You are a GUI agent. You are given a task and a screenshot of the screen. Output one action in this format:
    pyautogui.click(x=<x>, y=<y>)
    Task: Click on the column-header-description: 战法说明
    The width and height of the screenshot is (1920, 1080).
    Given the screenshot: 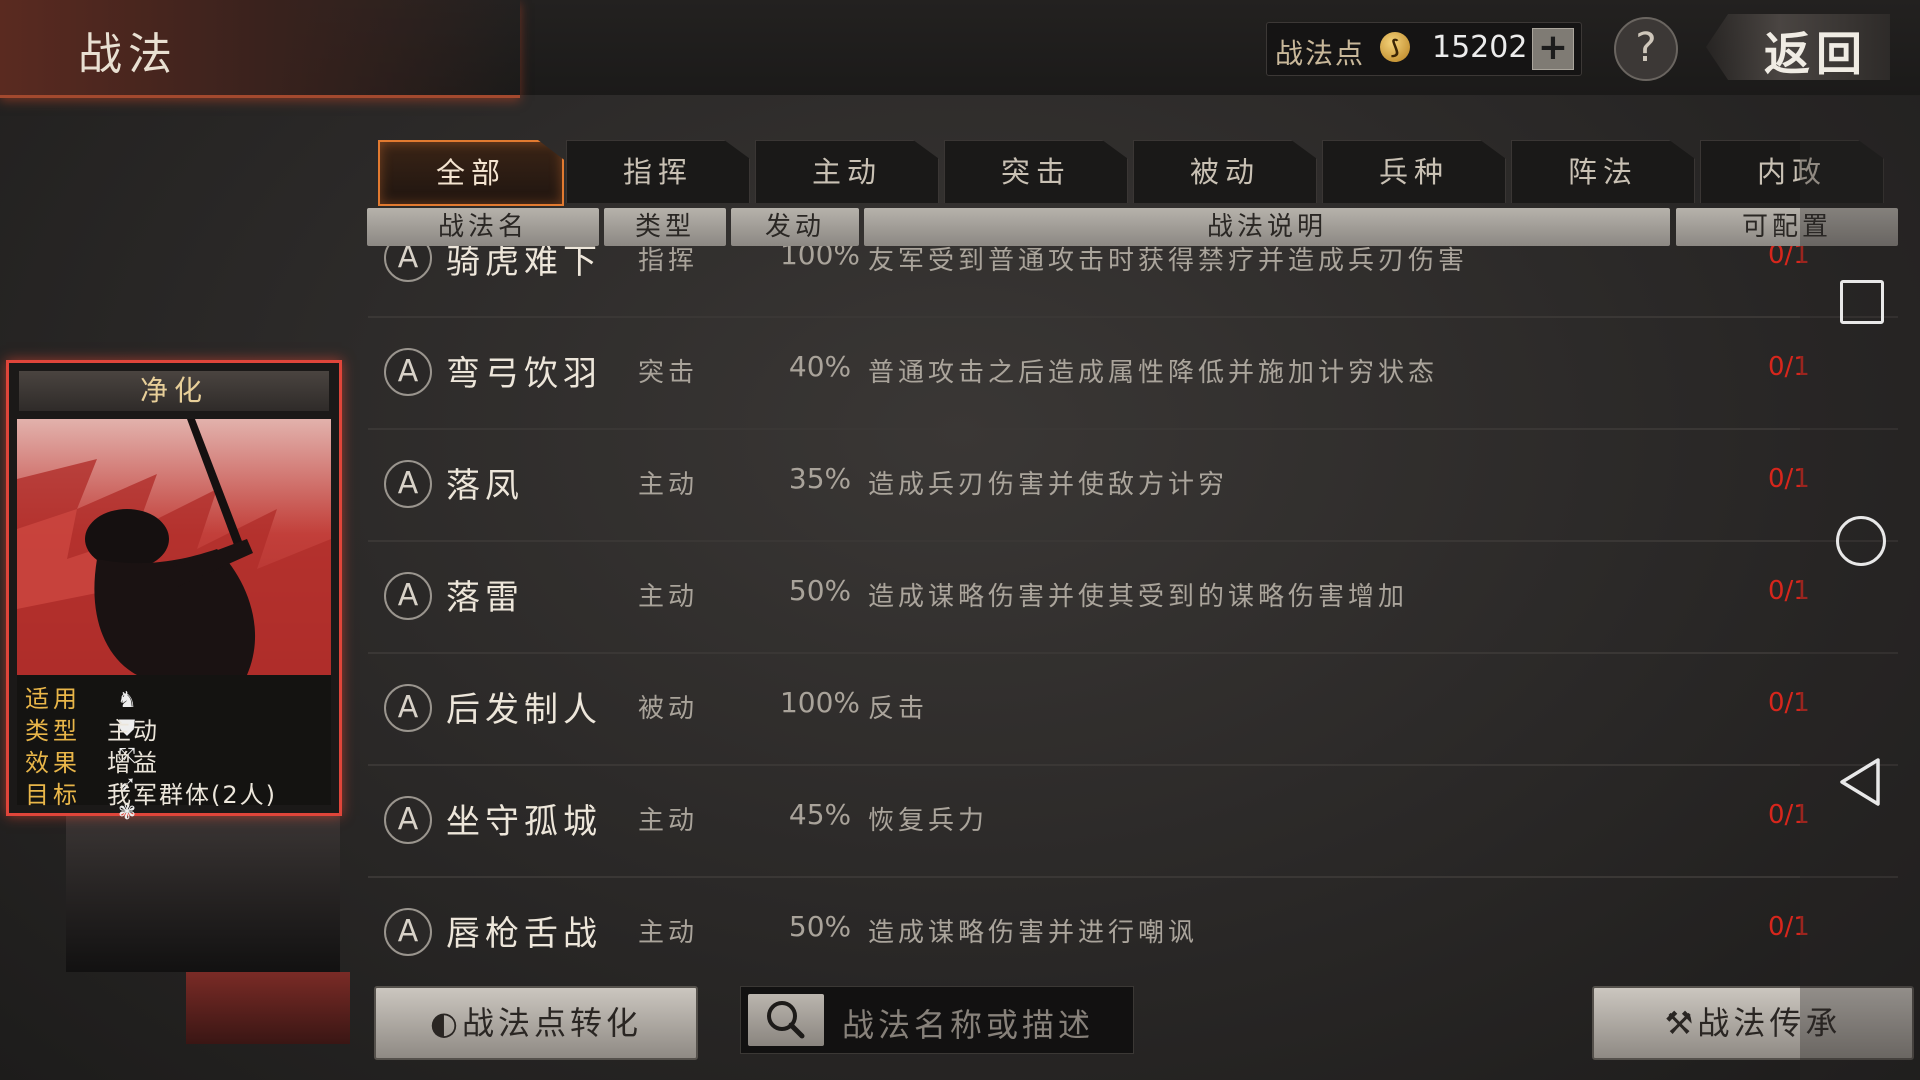 What is the action you would take?
    pyautogui.click(x=1267, y=227)
    